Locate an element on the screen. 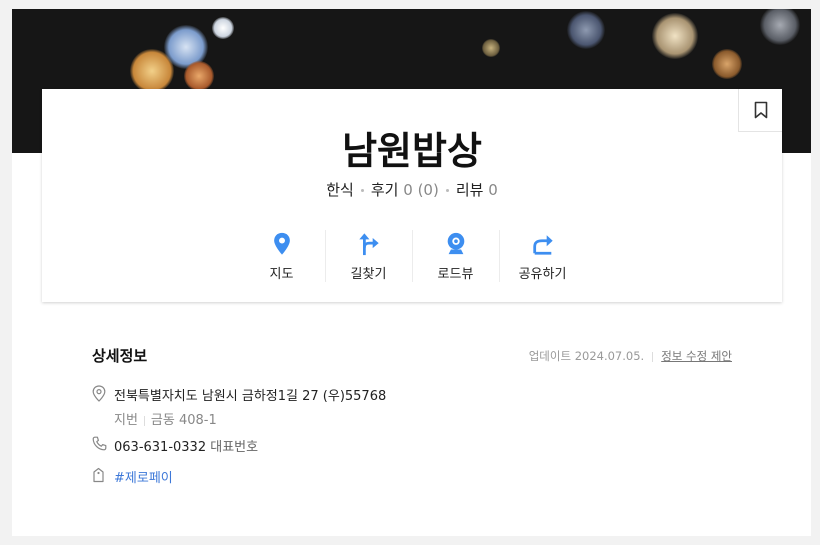 The image size is (820, 545). phone-number: 063-631-0332 is located at coordinates (160, 447).